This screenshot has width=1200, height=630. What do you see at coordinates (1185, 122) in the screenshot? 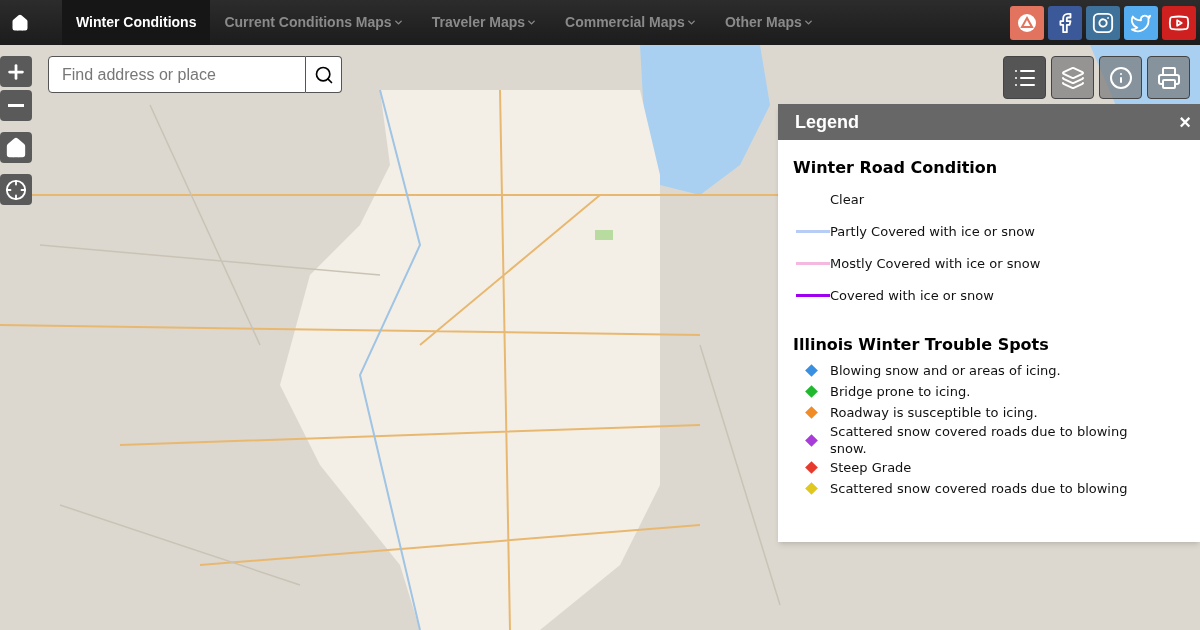
I see `close-button: ×` at bounding box center [1185, 122].